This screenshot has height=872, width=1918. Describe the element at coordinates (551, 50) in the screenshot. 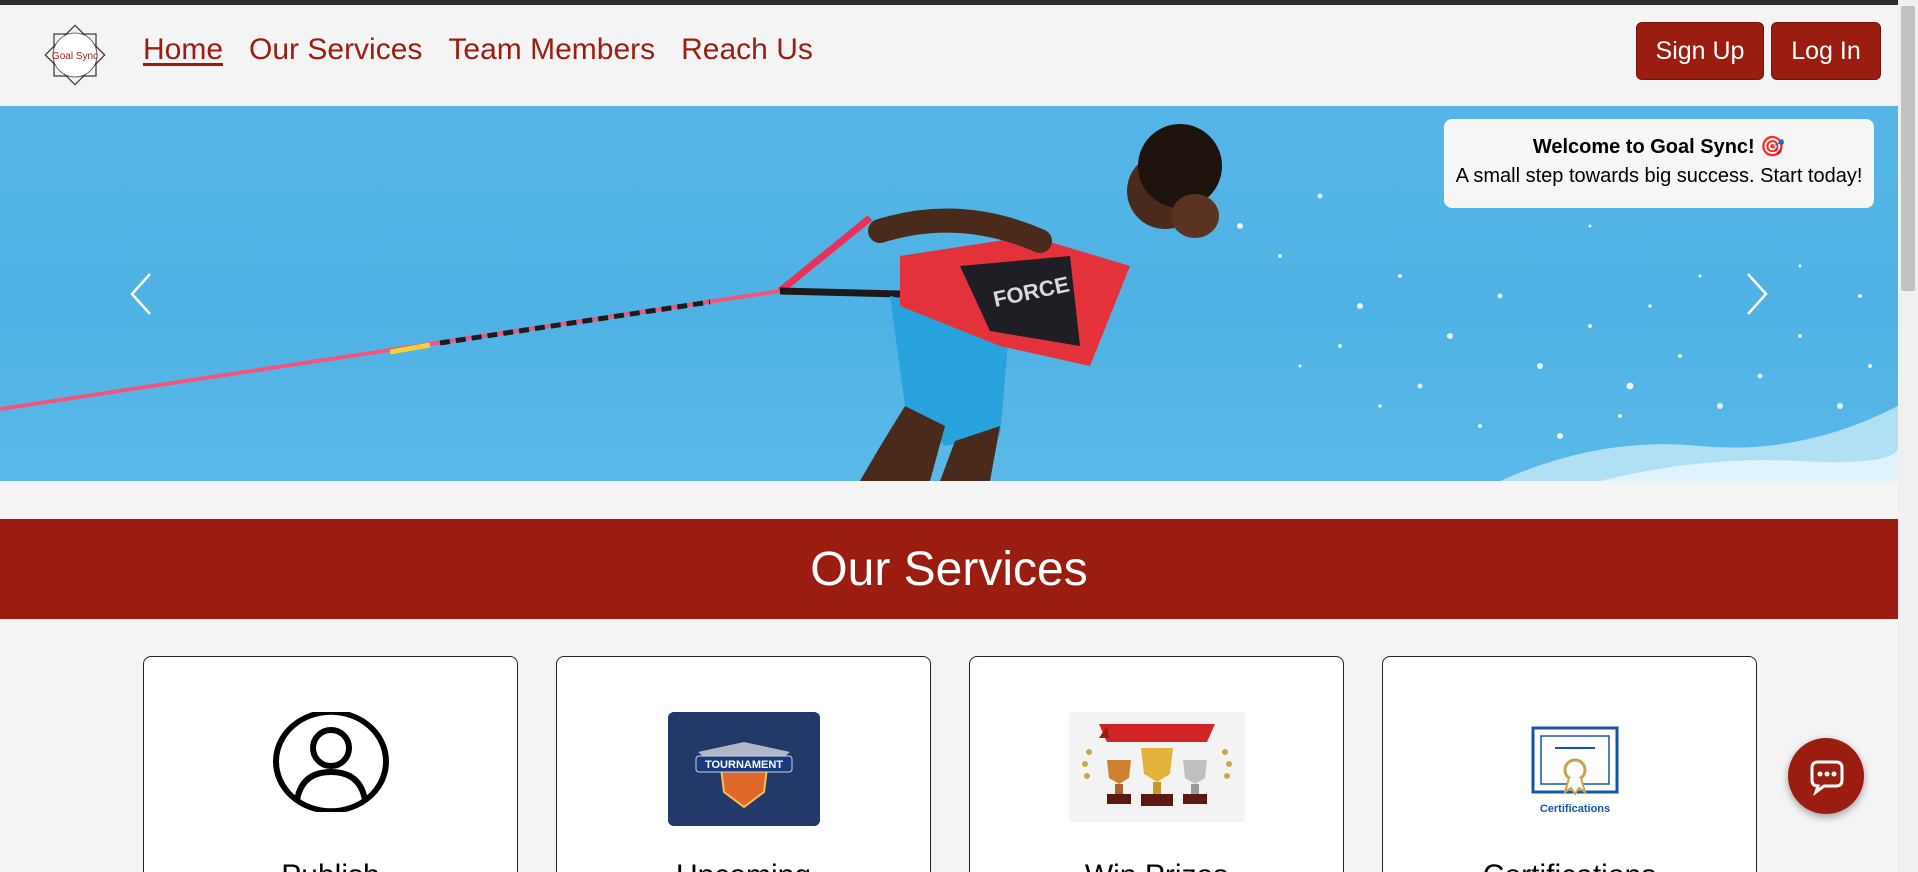

I see `nav-link-team-members: Team Members` at that location.